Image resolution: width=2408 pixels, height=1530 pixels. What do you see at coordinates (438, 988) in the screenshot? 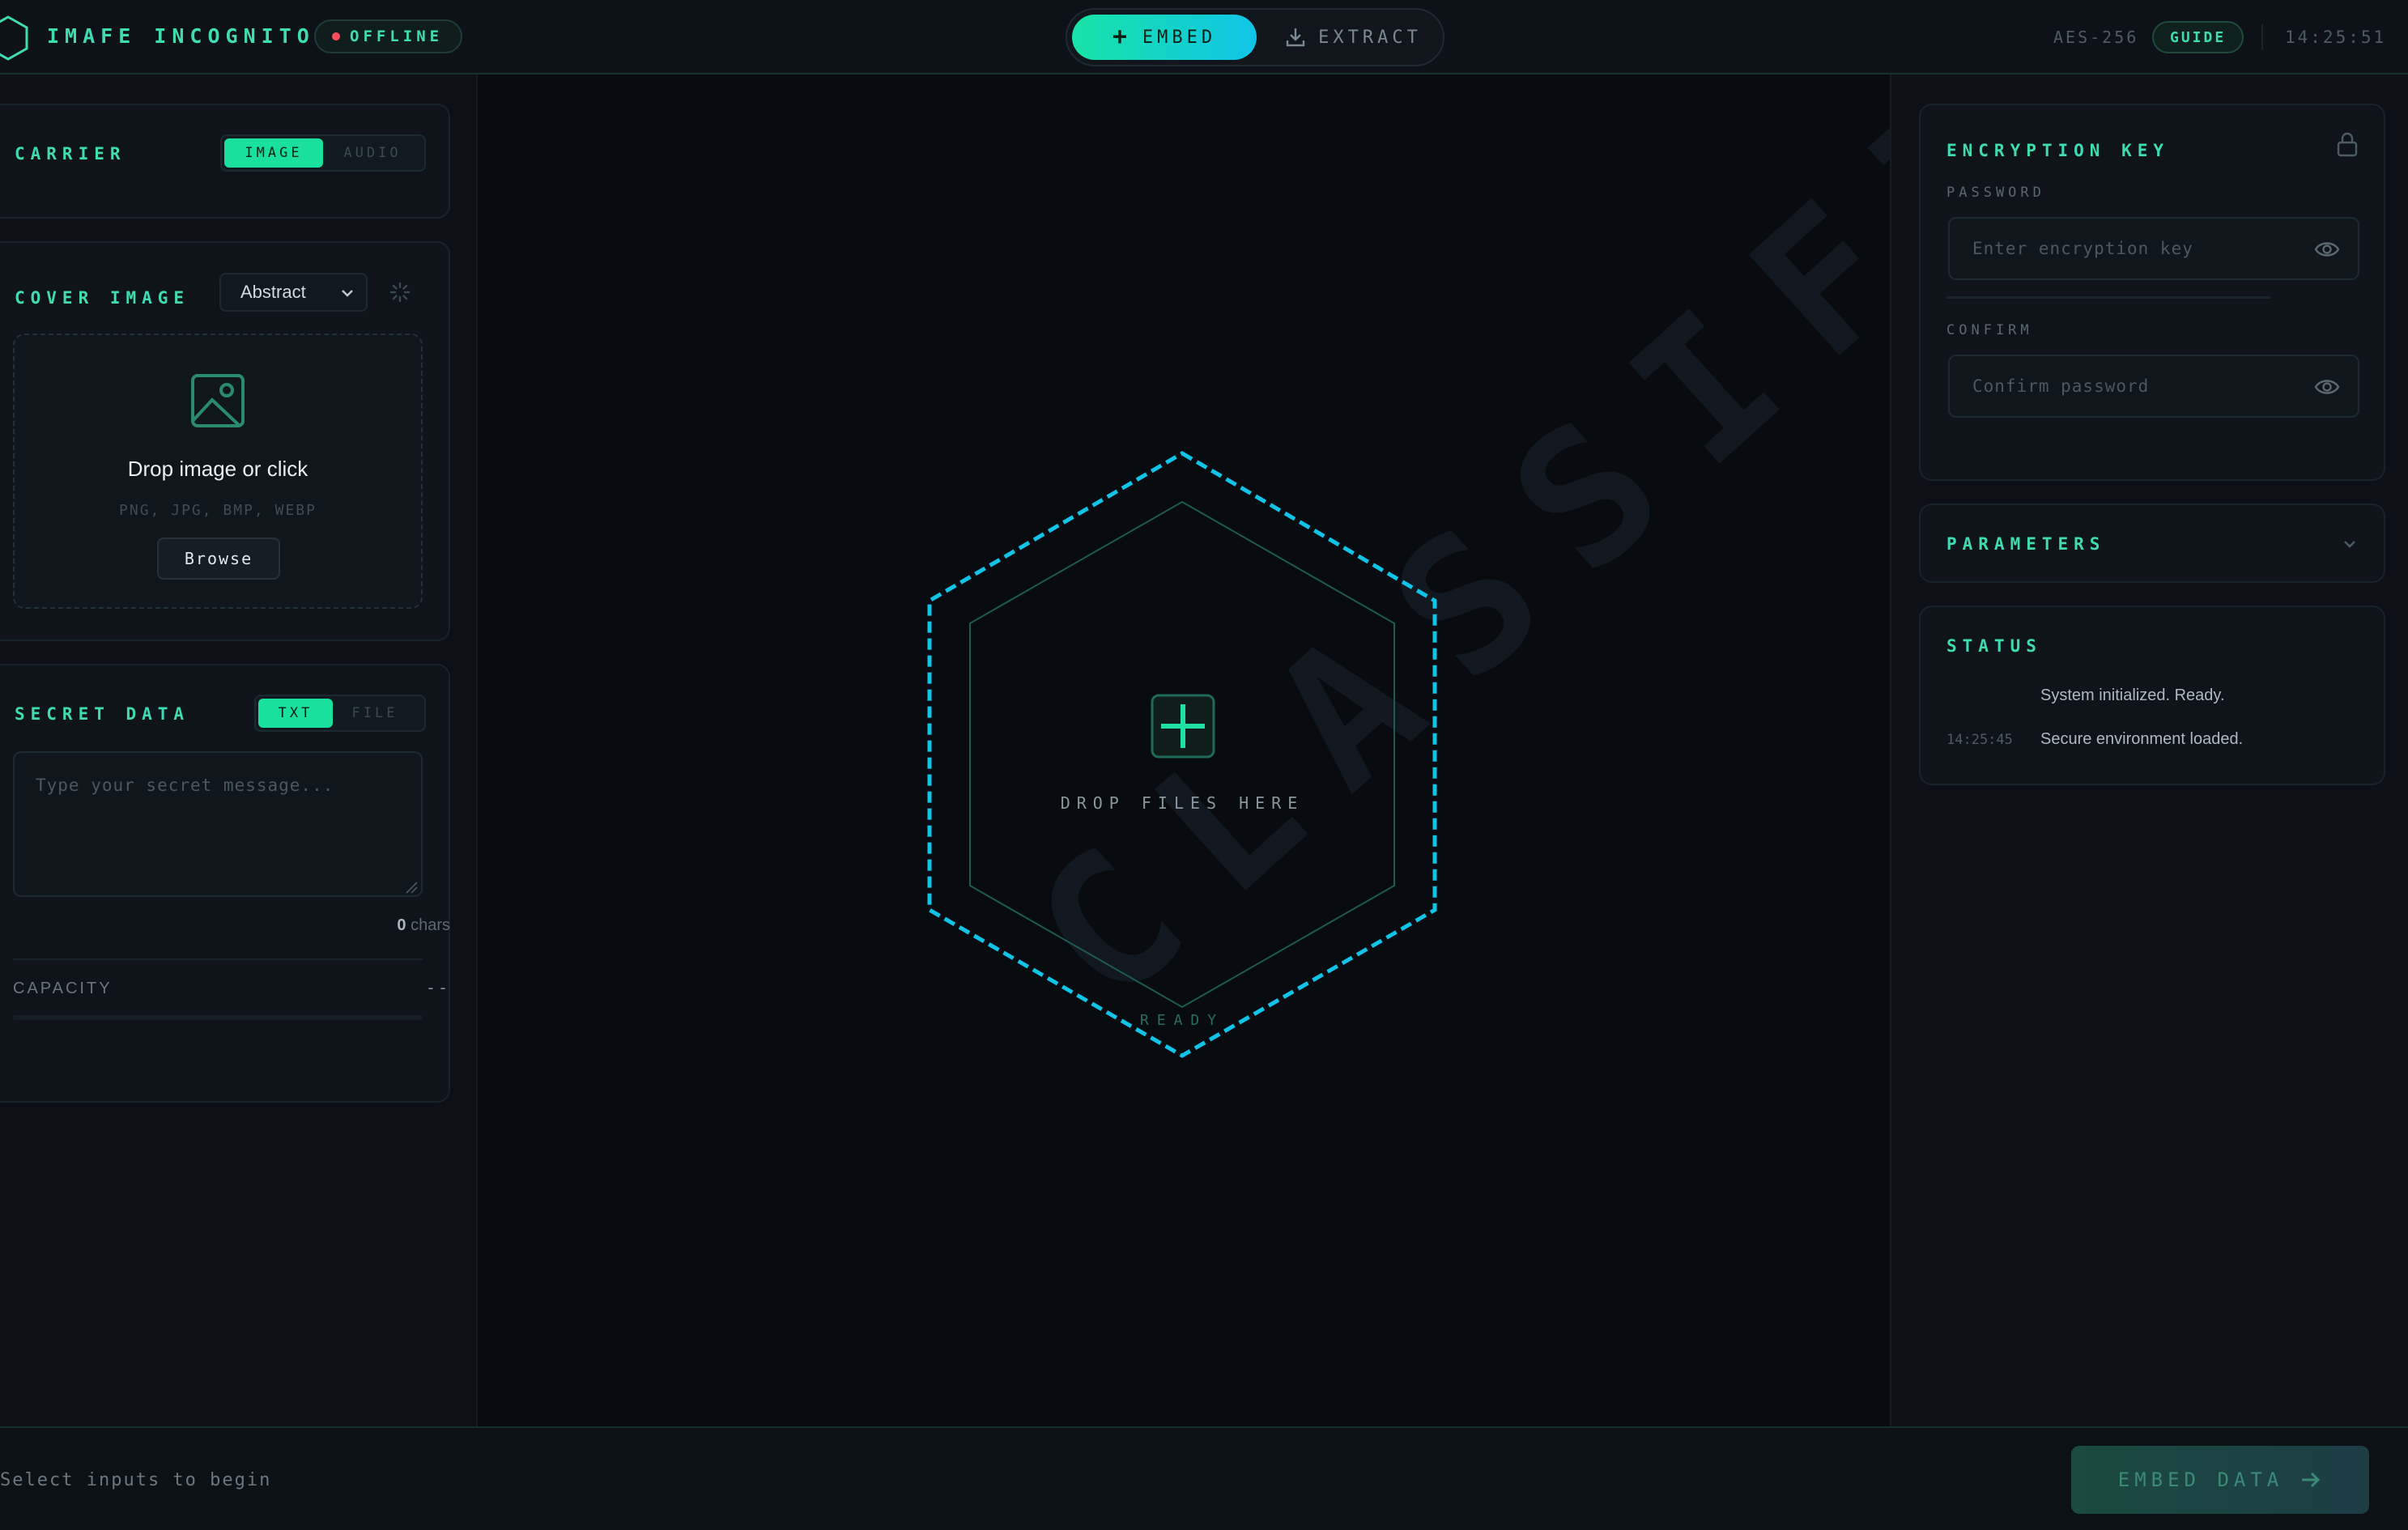
I see `capacity-value: --` at bounding box center [438, 988].